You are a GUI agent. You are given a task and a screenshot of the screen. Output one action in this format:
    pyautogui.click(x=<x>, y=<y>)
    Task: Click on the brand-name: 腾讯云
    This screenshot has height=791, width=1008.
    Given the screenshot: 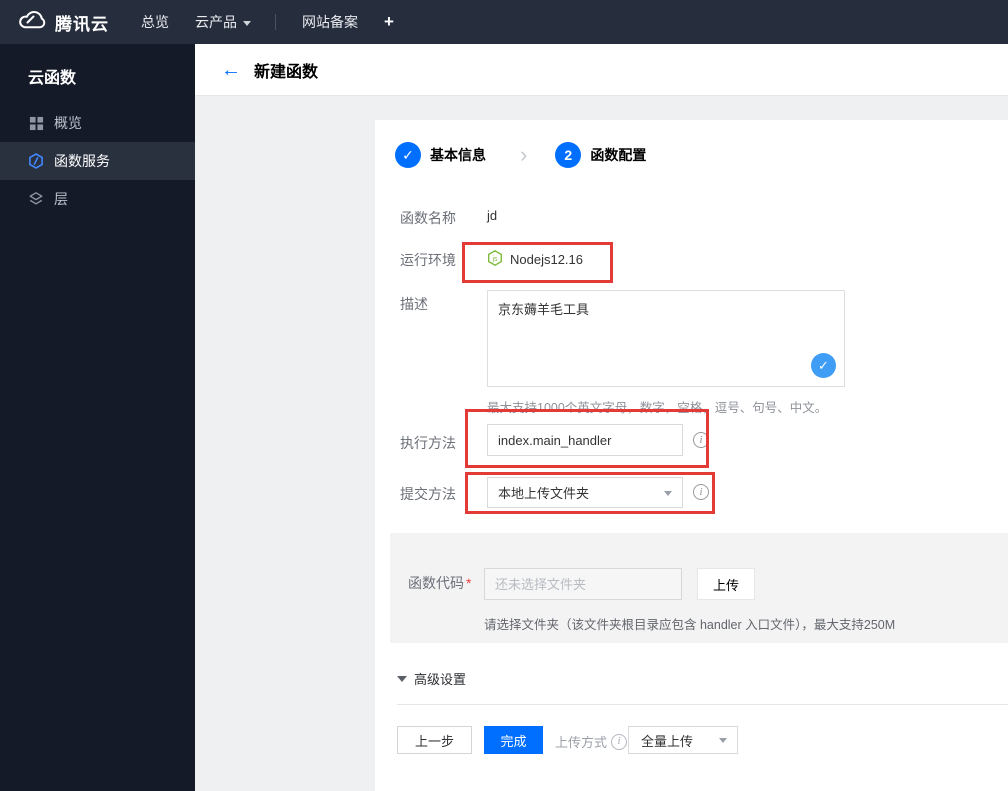 What is the action you would take?
    pyautogui.click(x=82, y=24)
    